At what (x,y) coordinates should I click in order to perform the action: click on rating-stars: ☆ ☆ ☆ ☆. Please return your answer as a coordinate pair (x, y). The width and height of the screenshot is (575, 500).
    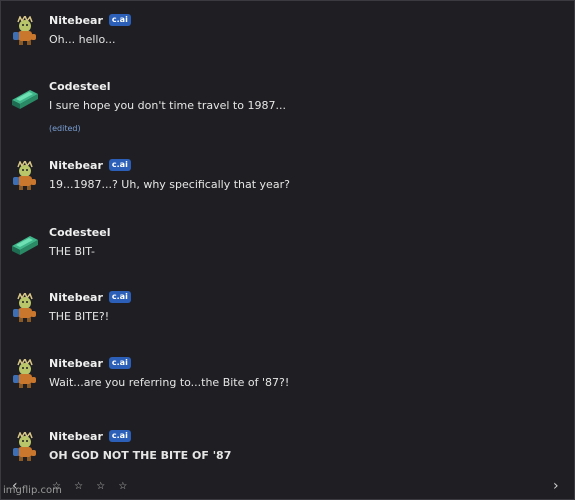
    Looking at the image, I should click on (92, 486).